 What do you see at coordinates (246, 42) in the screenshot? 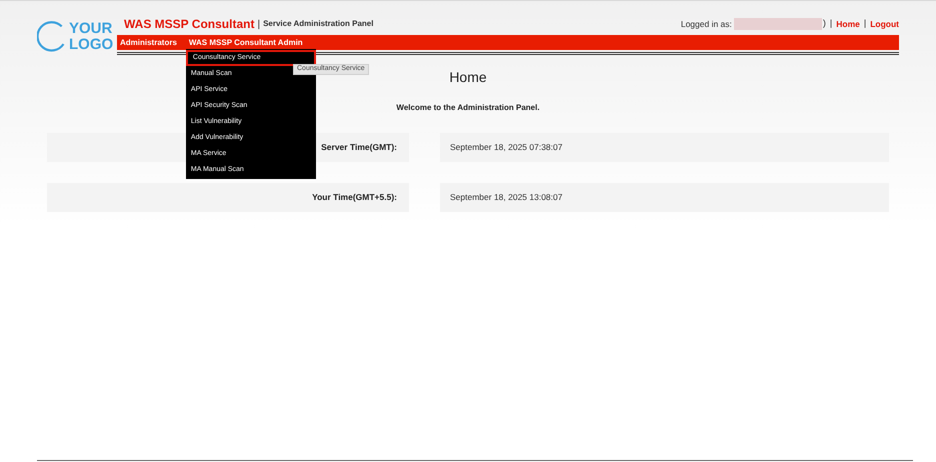
I see `nav-item: WAS MSSP Consultant Admin` at bounding box center [246, 42].